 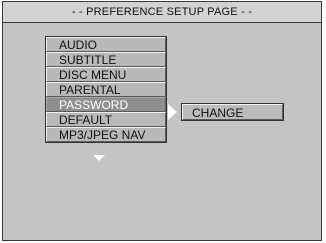 I want to click on menu-item-mp3-jpeg-nav: MP3/JPEG NAV, so click(x=106, y=134).